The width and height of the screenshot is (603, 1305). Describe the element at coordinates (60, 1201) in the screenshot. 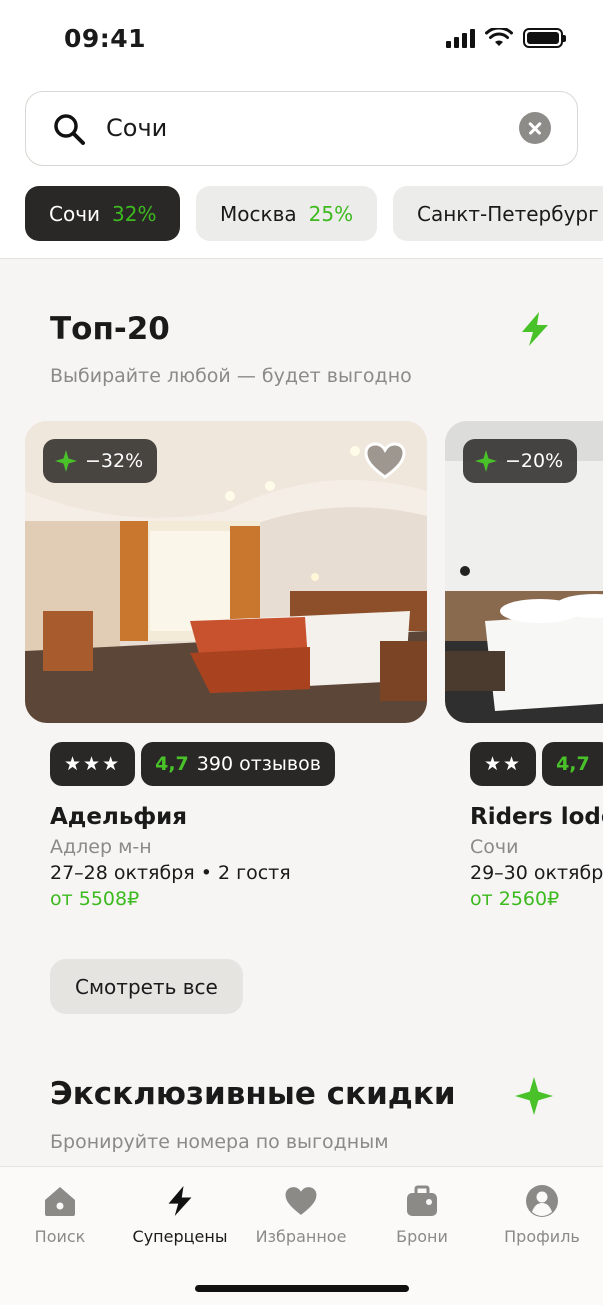

I see `home-icon` at that location.